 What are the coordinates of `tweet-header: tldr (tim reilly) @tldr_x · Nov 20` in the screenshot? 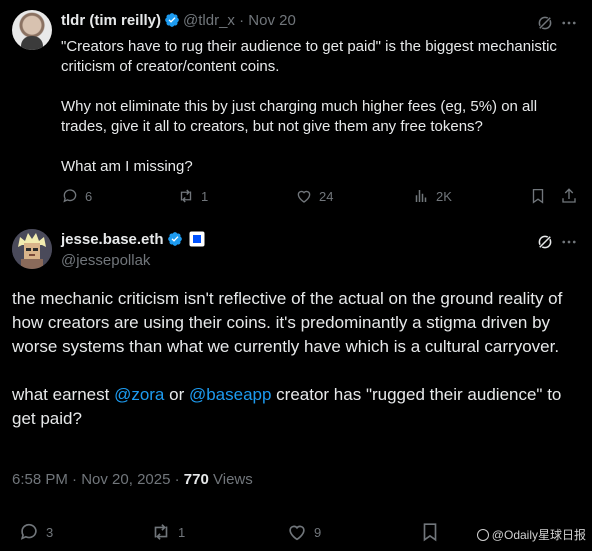 It's located at (178, 20).